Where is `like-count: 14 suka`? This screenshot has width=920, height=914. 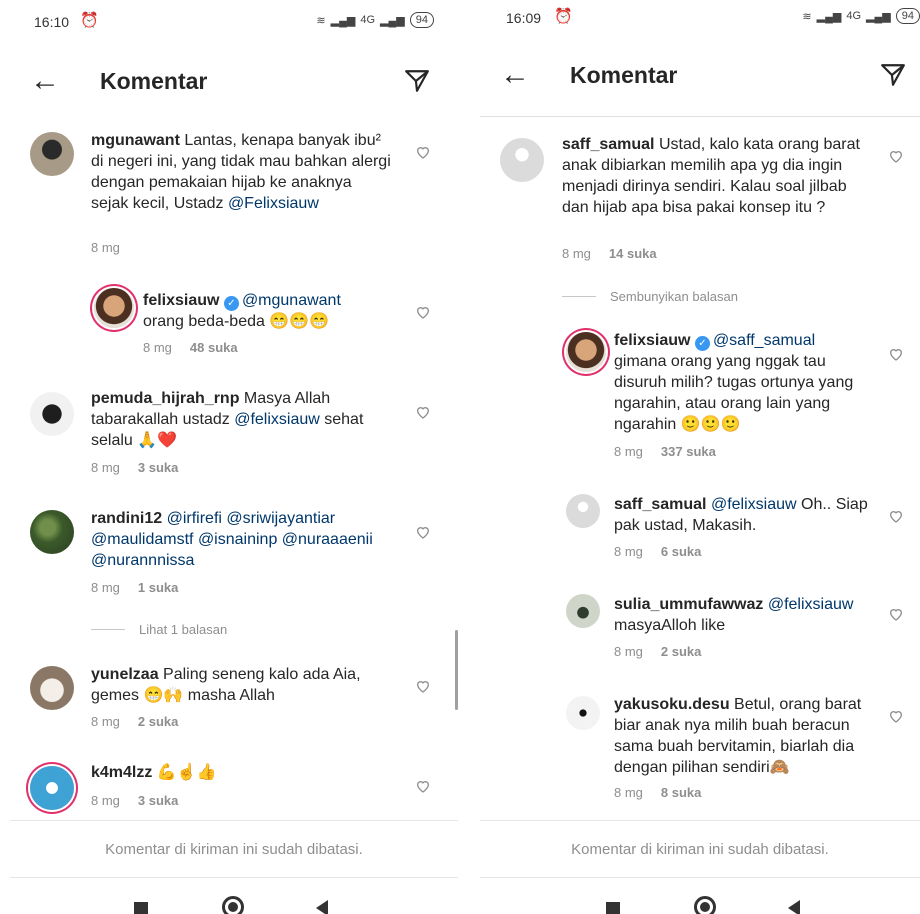 like-count: 14 suka is located at coordinates (633, 253).